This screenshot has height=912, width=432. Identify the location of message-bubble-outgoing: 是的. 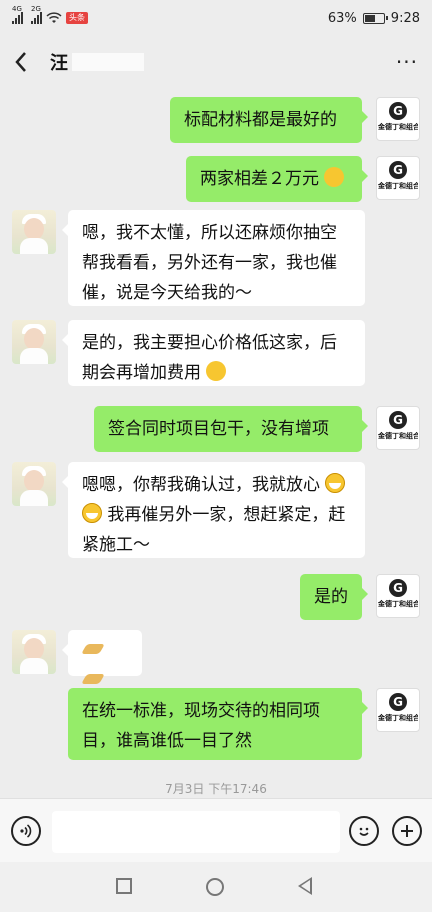
(334, 597).